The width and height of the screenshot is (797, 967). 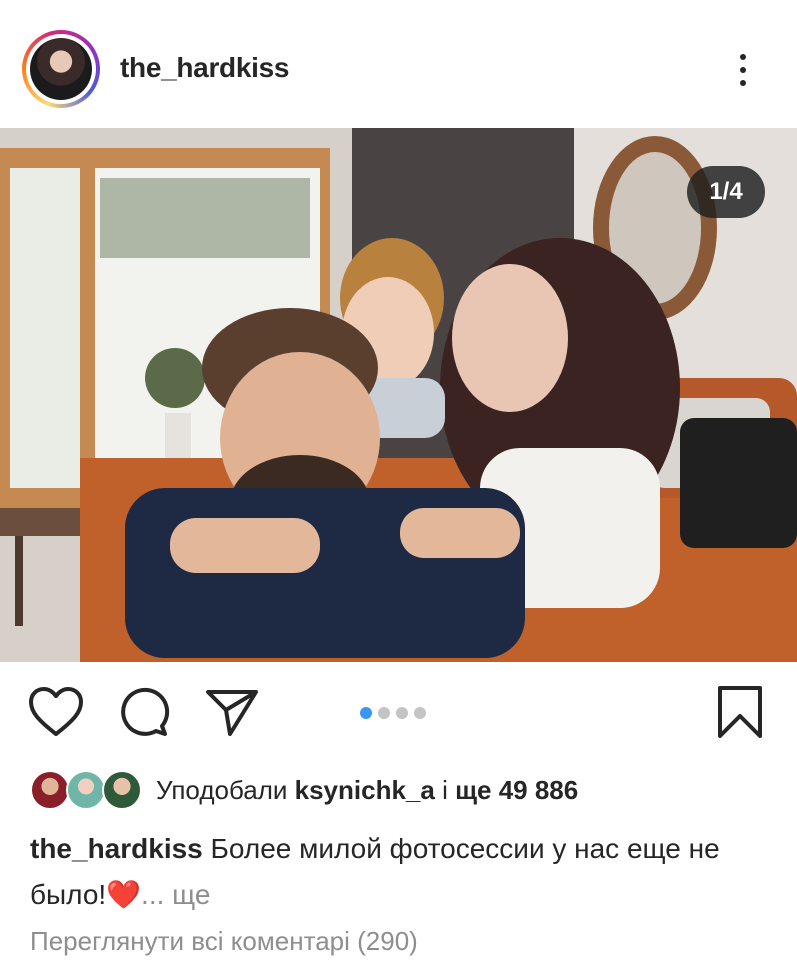 I want to click on post-header: the_hardkiss, so click(x=398, y=64).